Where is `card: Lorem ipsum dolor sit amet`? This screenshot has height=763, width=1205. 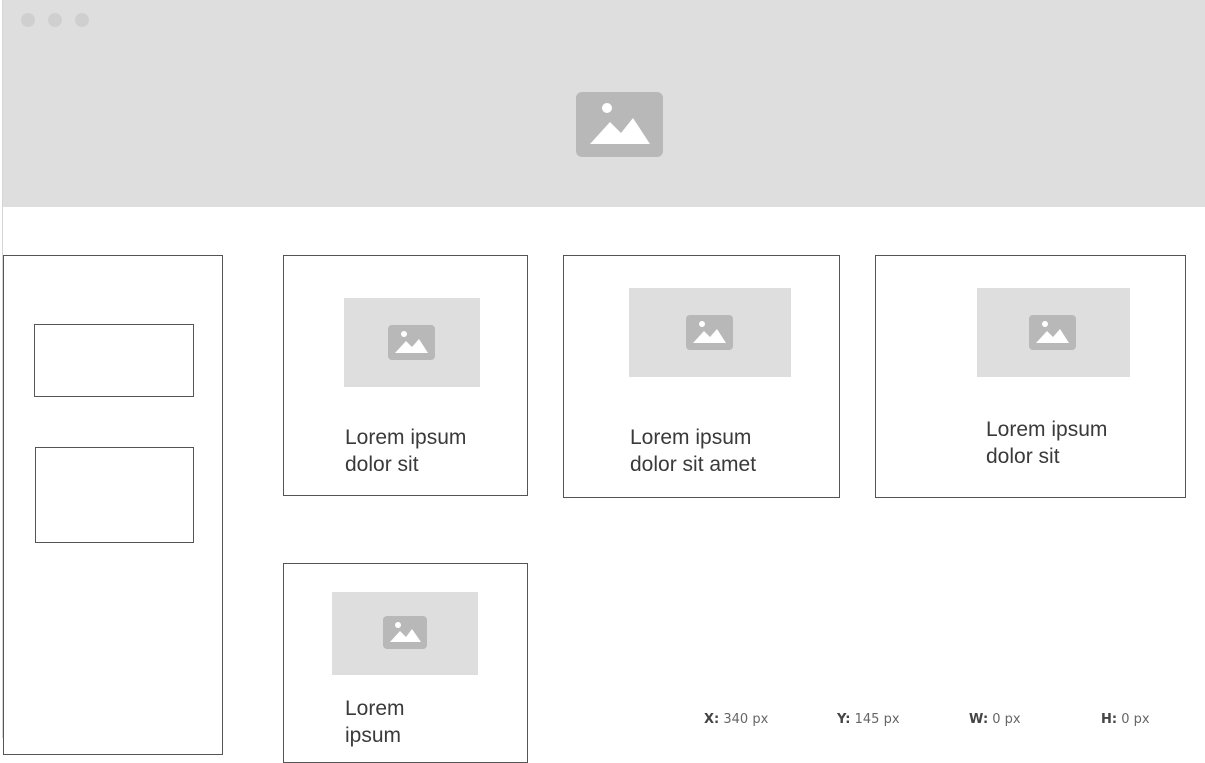
card: Lorem ipsum dolor sit amet is located at coordinates (701, 376).